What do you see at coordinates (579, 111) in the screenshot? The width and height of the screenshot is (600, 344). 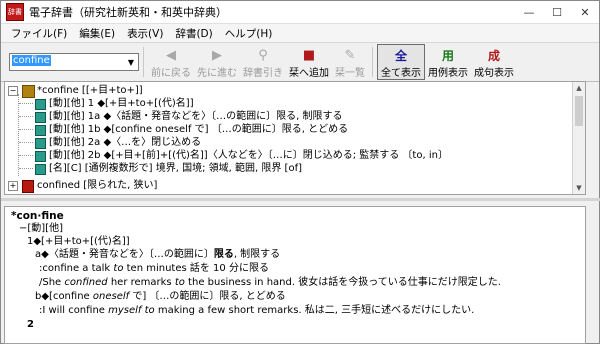 I see `scroll-thumb` at bounding box center [579, 111].